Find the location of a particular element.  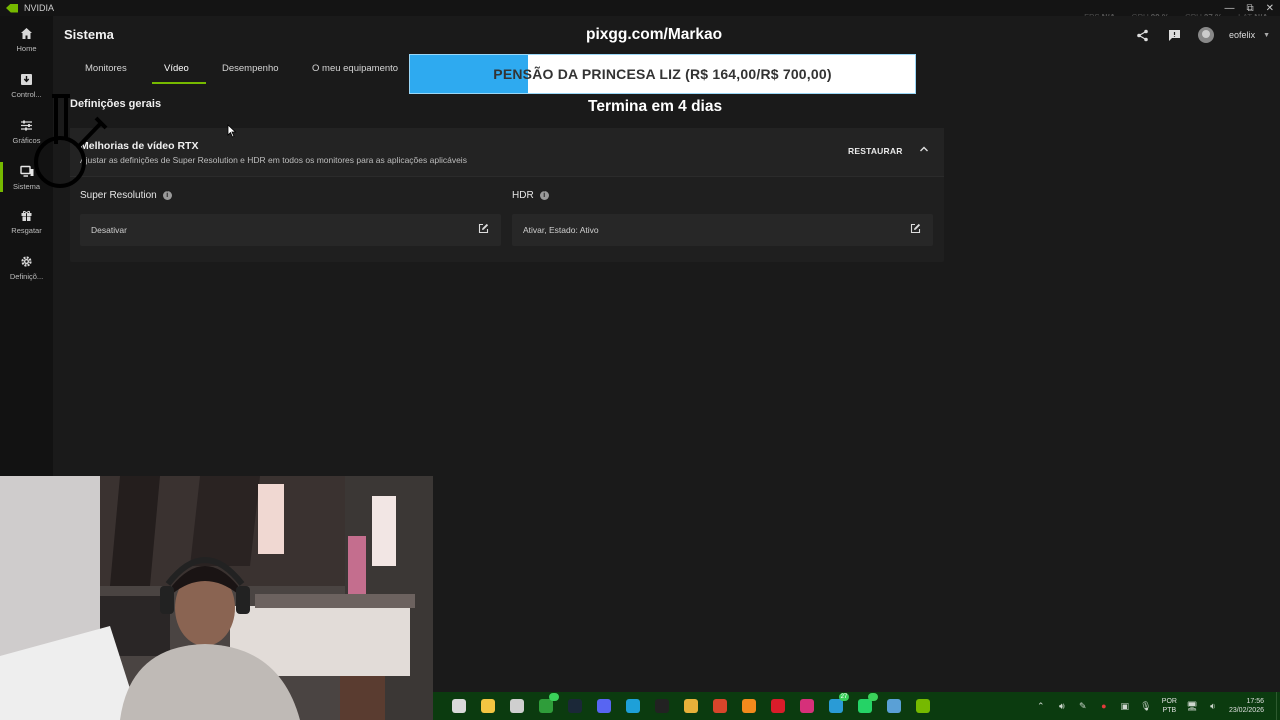

active-tab-indicator is located at coordinates (179, 83).